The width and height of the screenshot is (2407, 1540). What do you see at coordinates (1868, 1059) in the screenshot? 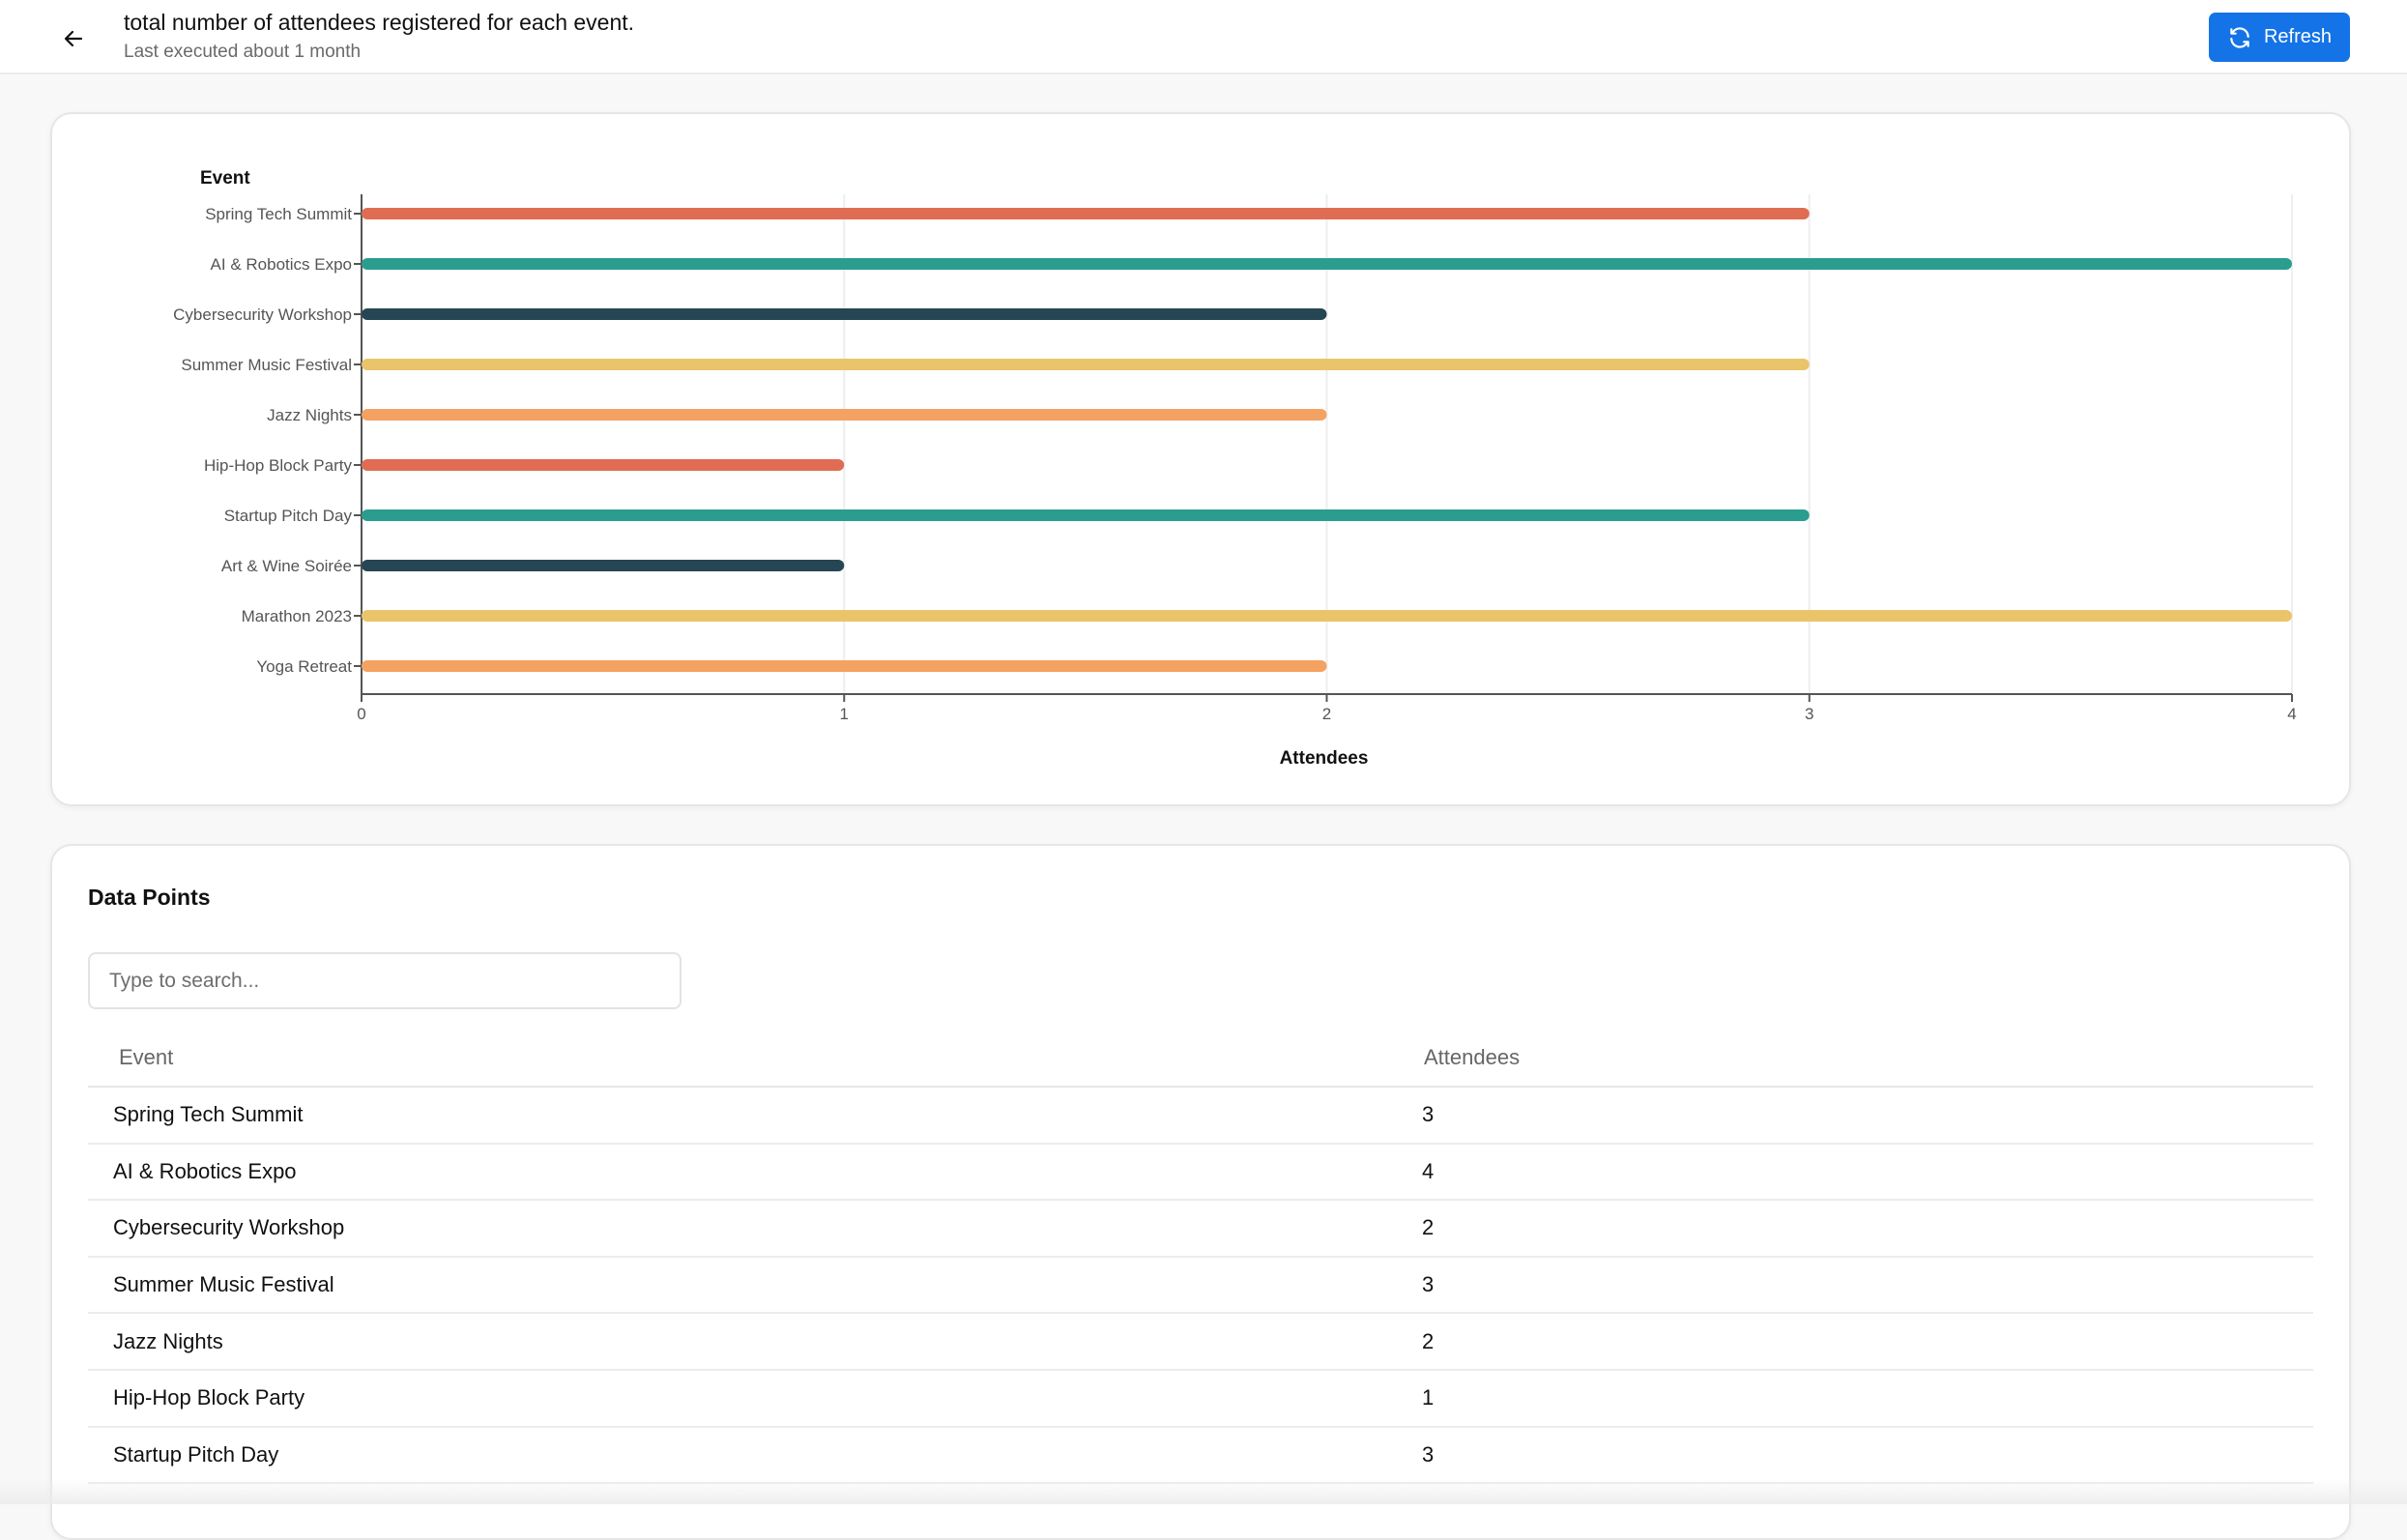
I see `column-header-attendees: Attendees` at bounding box center [1868, 1059].